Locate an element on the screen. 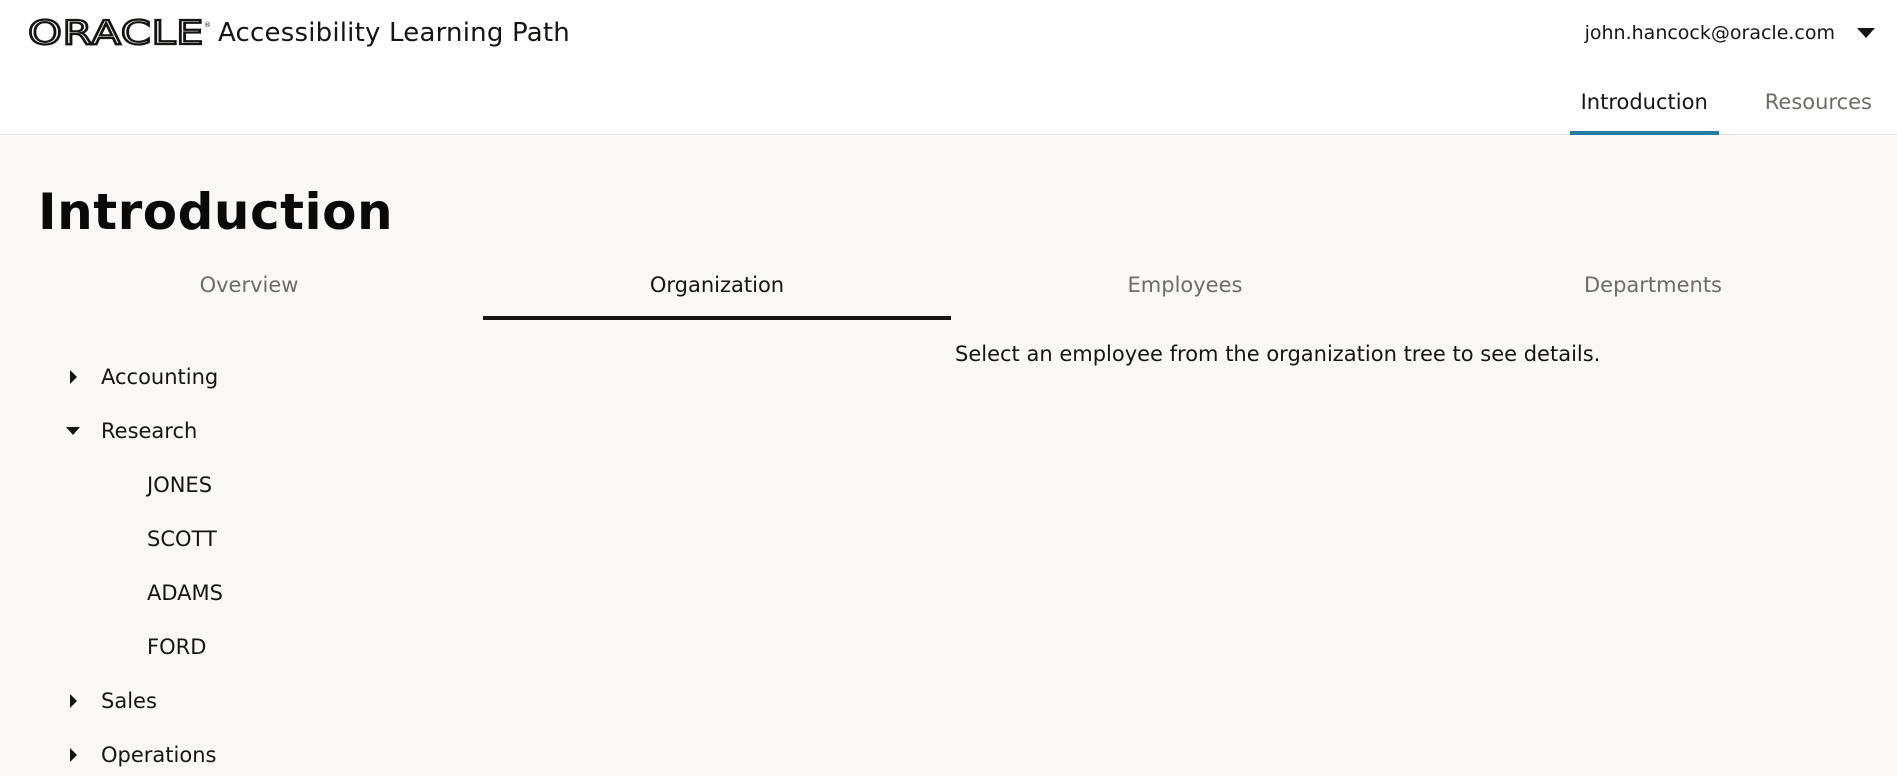  nav-introduction: Introduction is located at coordinates (1644, 107).